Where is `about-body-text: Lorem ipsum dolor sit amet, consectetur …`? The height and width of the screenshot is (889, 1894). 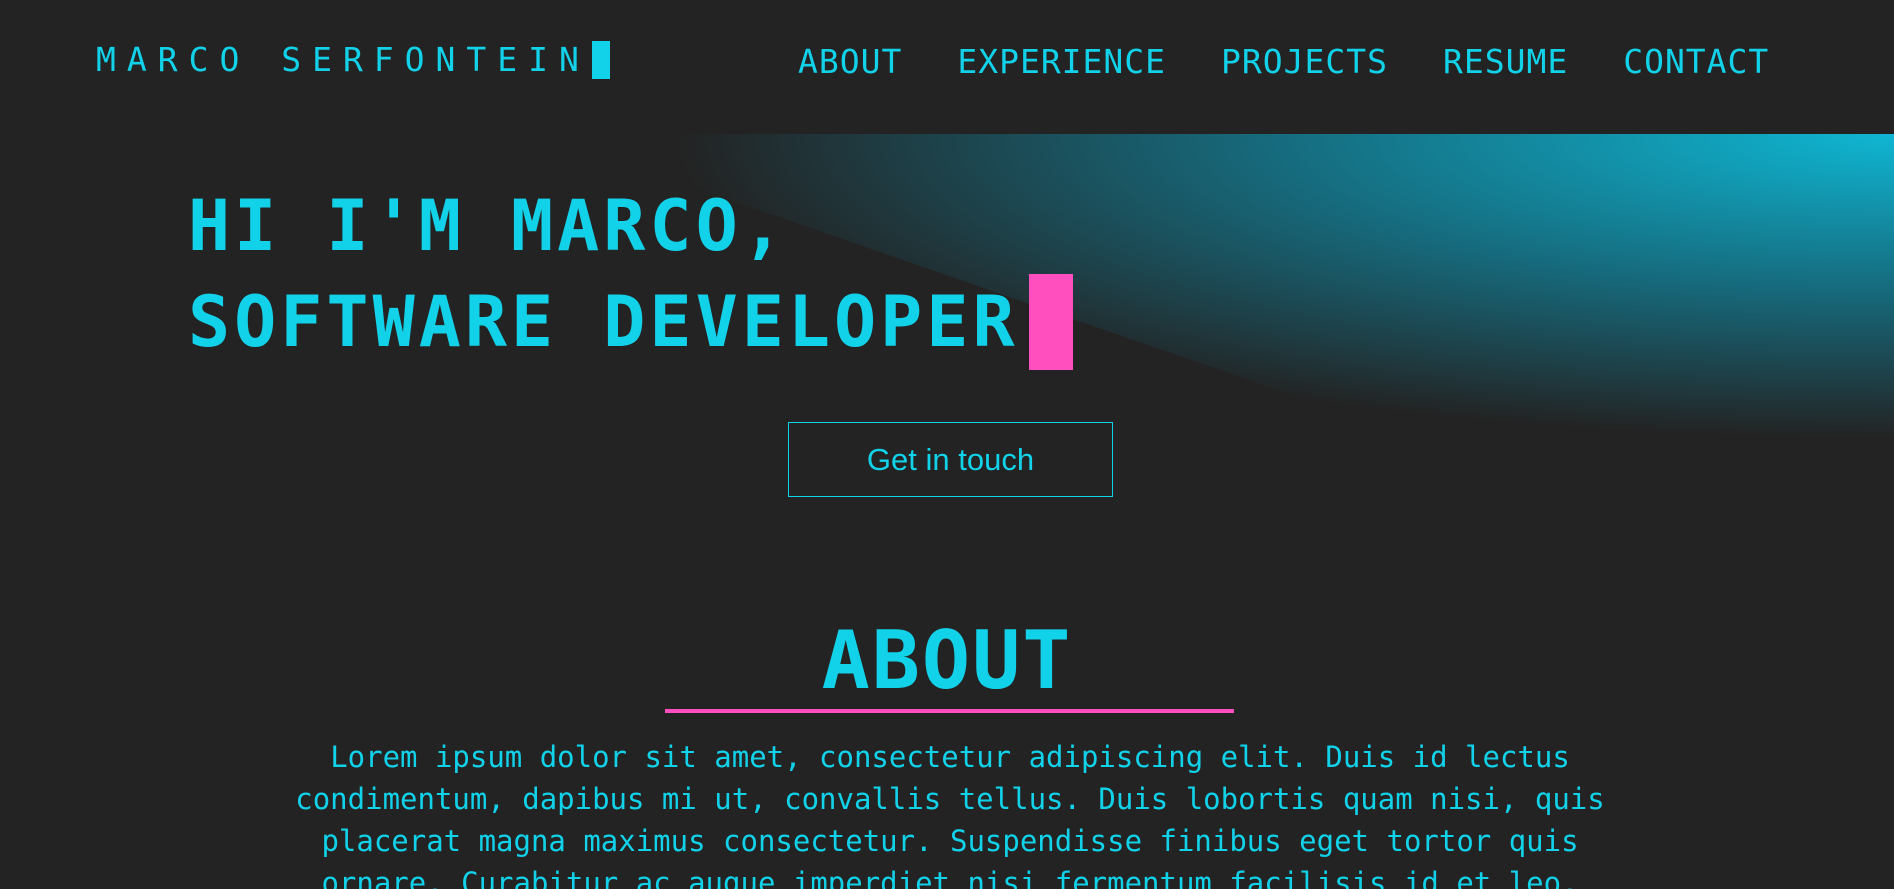 about-body-text: Lorem ipsum dolor sit amet, consectetur … is located at coordinates (950, 814).